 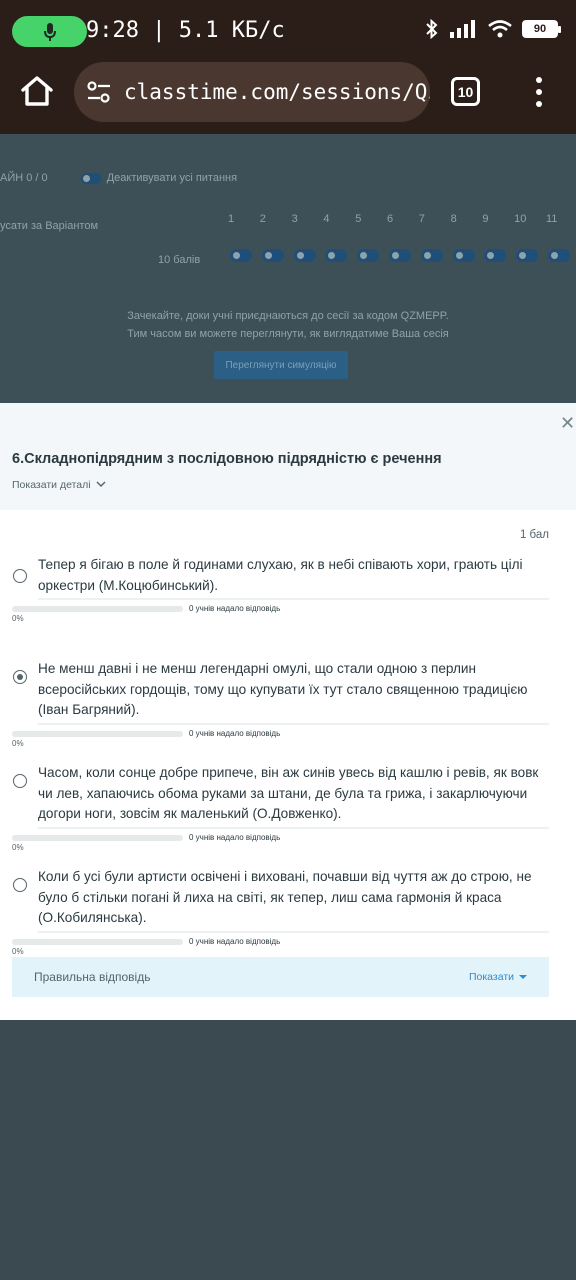 What do you see at coordinates (541, 29) in the screenshot?
I see `battery-indicator: 90` at bounding box center [541, 29].